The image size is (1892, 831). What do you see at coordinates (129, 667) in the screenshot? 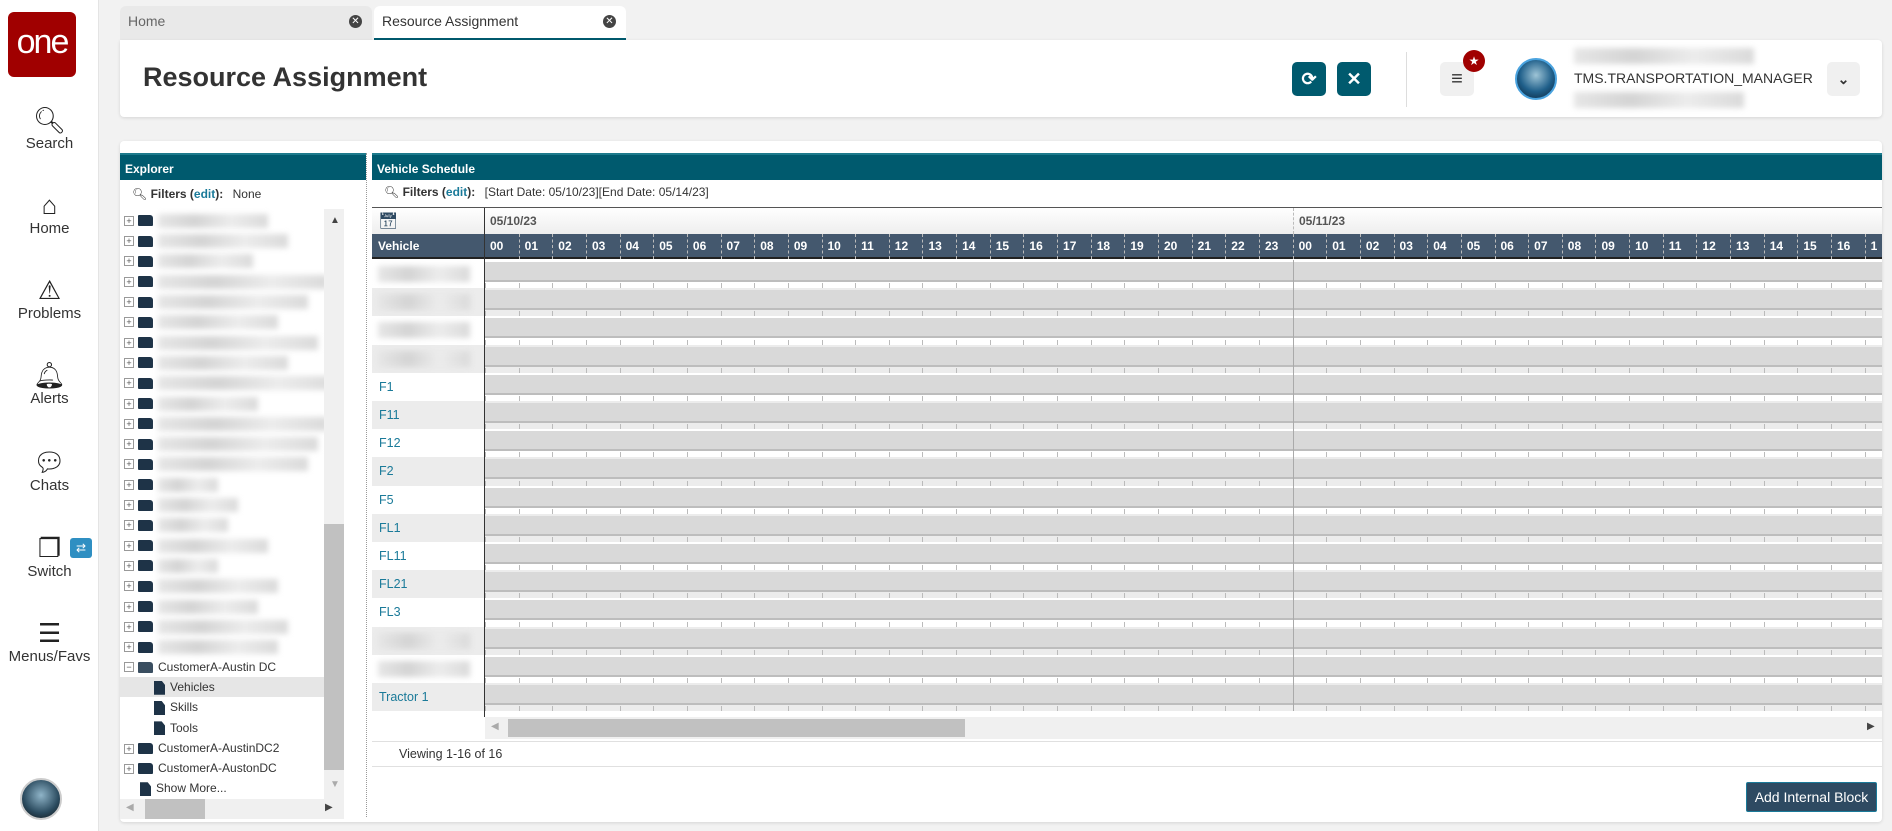
I see `collapse-icon: −` at bounding box center [129, 667].